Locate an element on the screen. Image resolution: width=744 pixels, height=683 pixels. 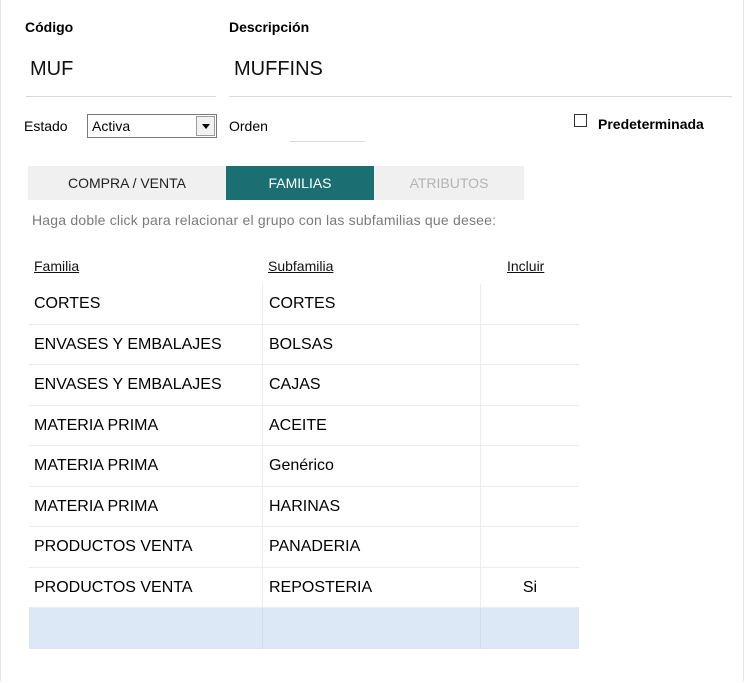
column-header-familia: Familia is located at coordinates (56, 266).